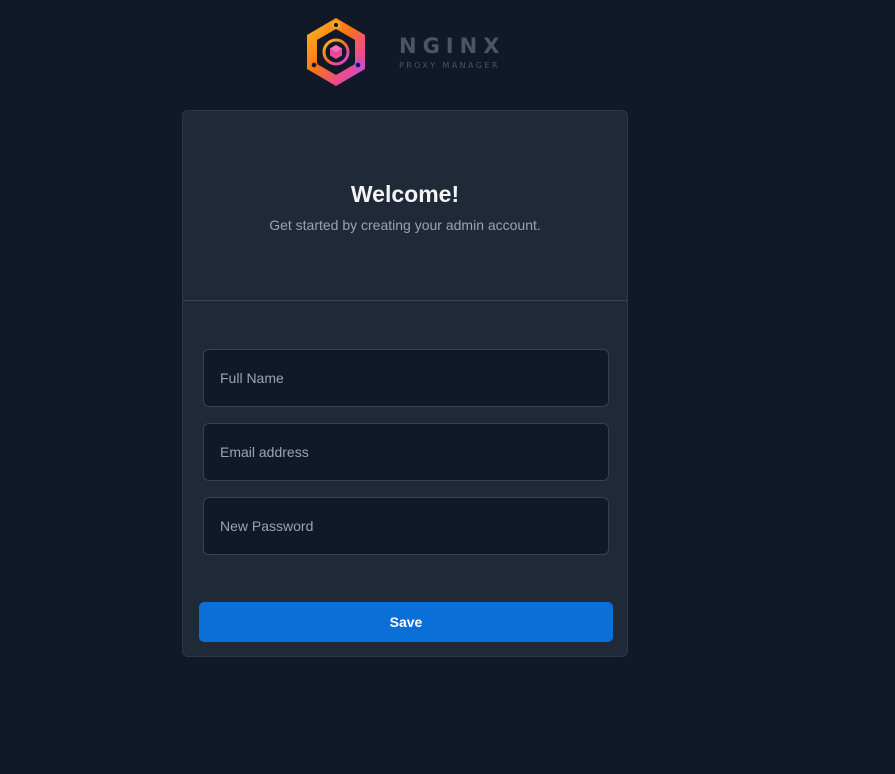  I want to click on brand-header: NGINX PROXY MANAGER, so click(410, 52).